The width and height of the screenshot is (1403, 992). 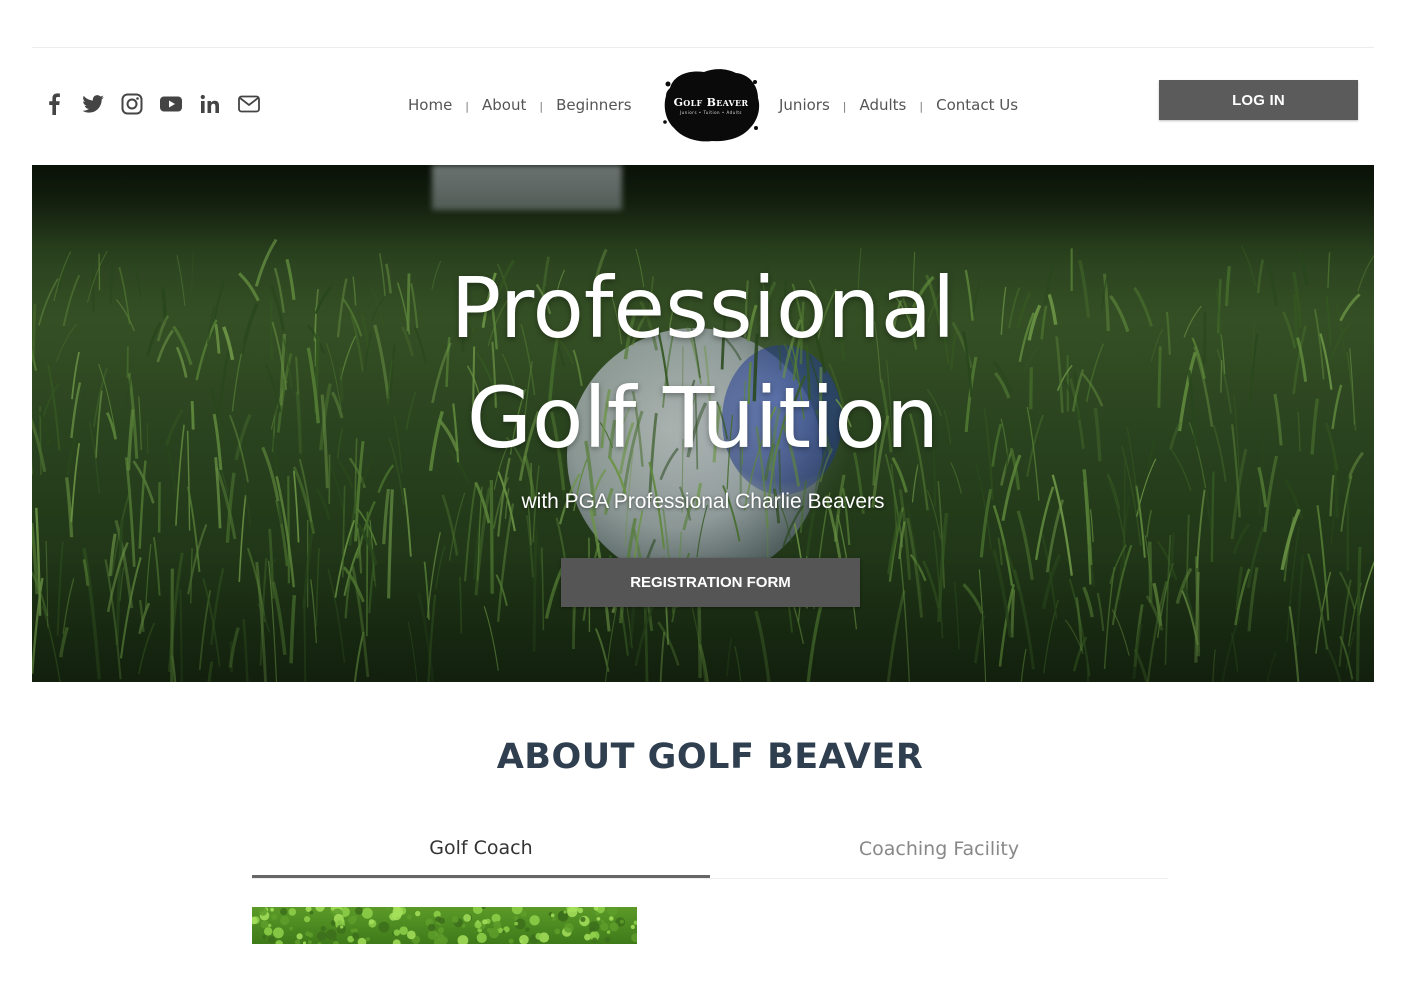 I want to click on instagram-icon, so click(x=132, y=104).